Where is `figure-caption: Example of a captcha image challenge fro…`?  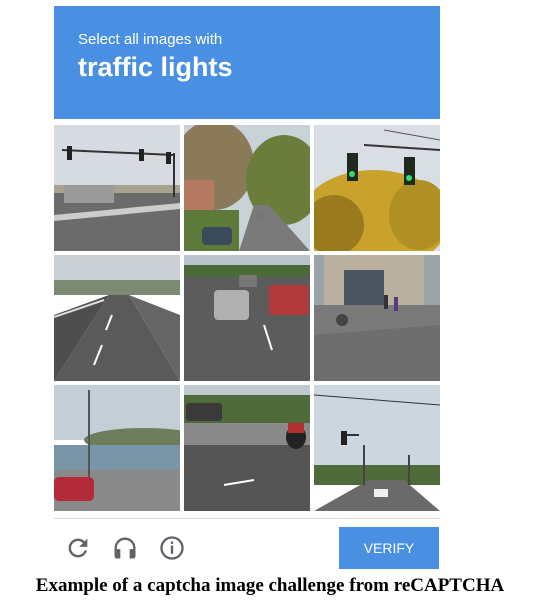 figure-caption: Example of a captcha image challenge fro… is located at coordinates (270, 585).